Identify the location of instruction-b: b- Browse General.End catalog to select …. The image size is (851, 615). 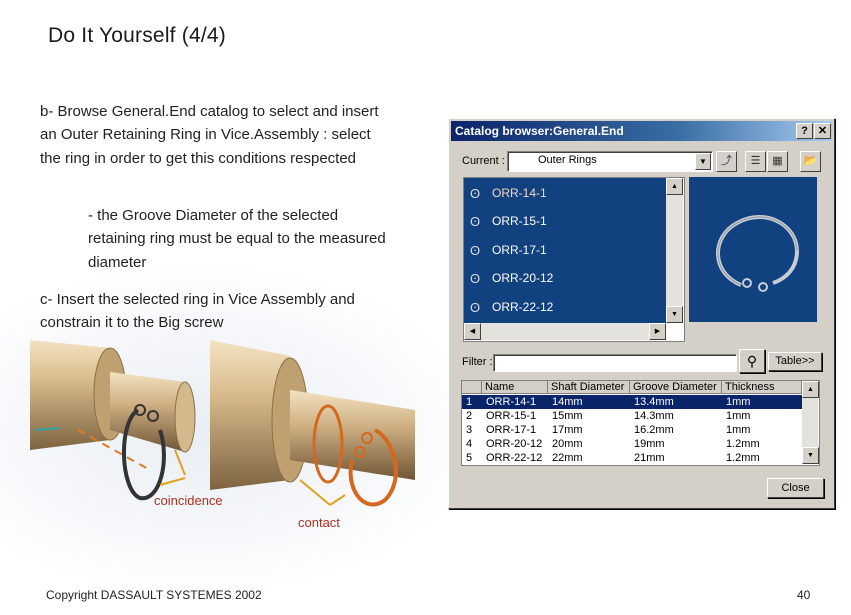
(209, 135).